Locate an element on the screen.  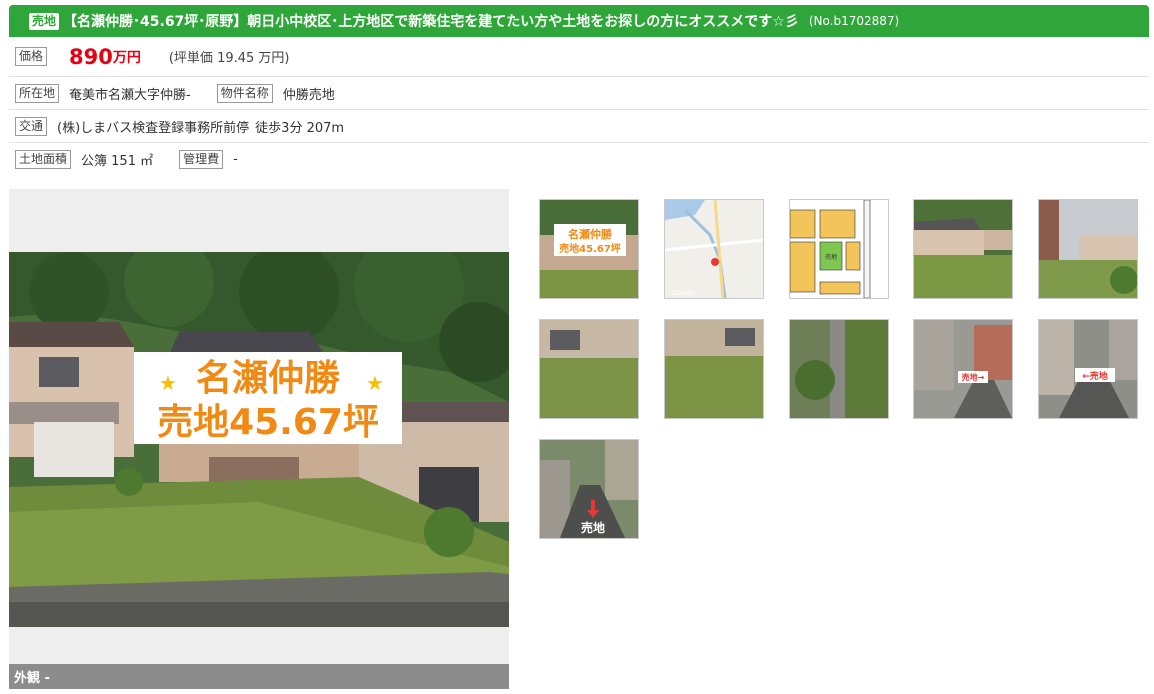
price-row: 価格 890 万円 (坪単価 19.45 万円) is located at coordinates (579, 57).